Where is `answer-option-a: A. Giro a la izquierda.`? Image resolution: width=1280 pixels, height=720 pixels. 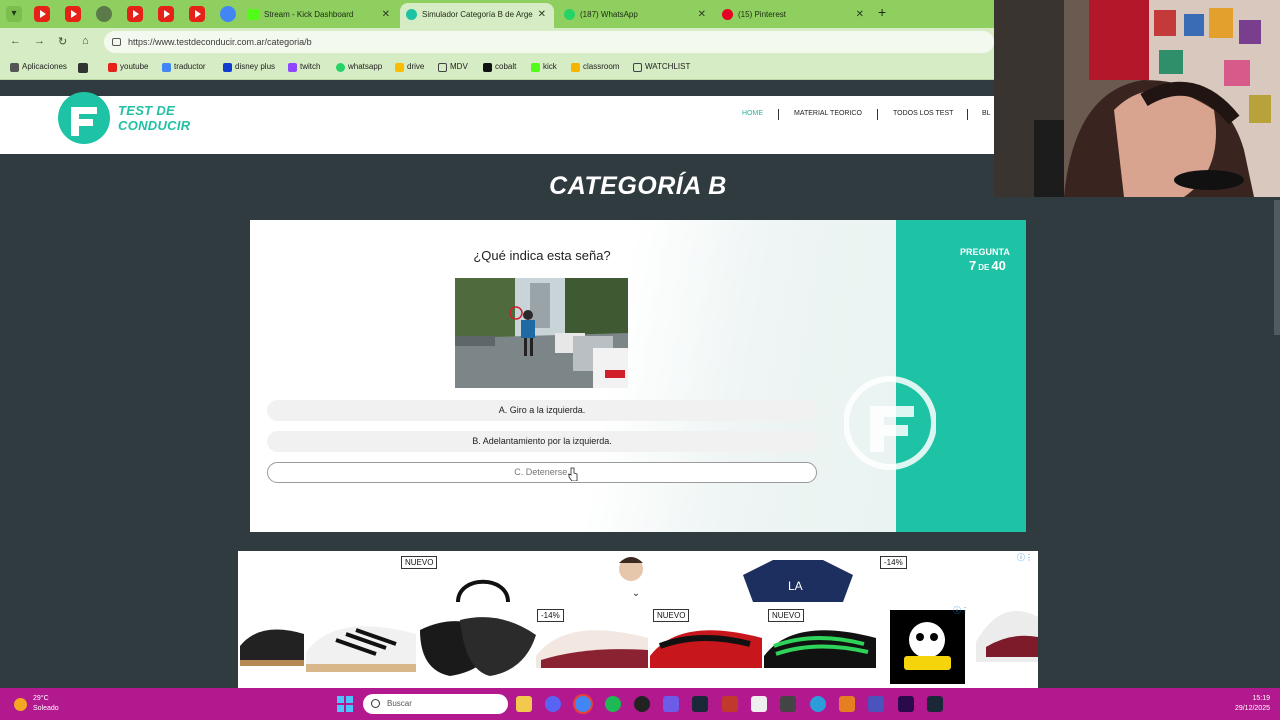
answer-option-a: A. Giro a la izquierda. is located at coordinates (542, 410).